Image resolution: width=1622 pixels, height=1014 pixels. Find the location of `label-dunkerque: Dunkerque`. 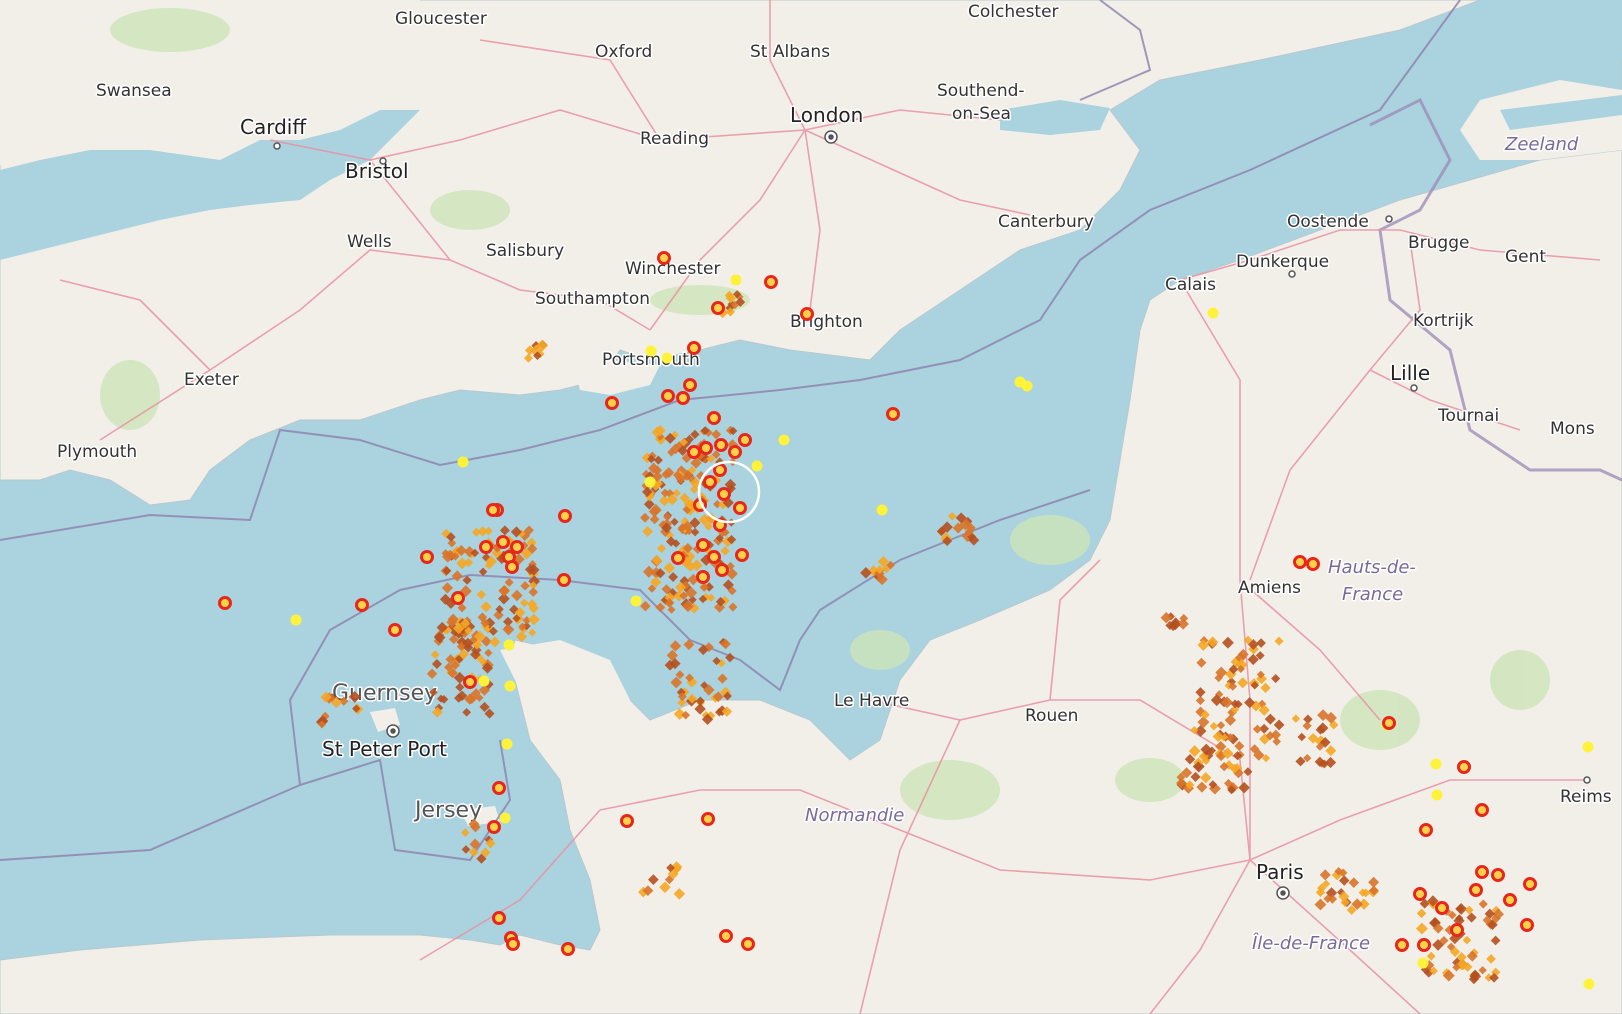

label-dunkerque: Dunkerque is located at coordinates (1282, 262).